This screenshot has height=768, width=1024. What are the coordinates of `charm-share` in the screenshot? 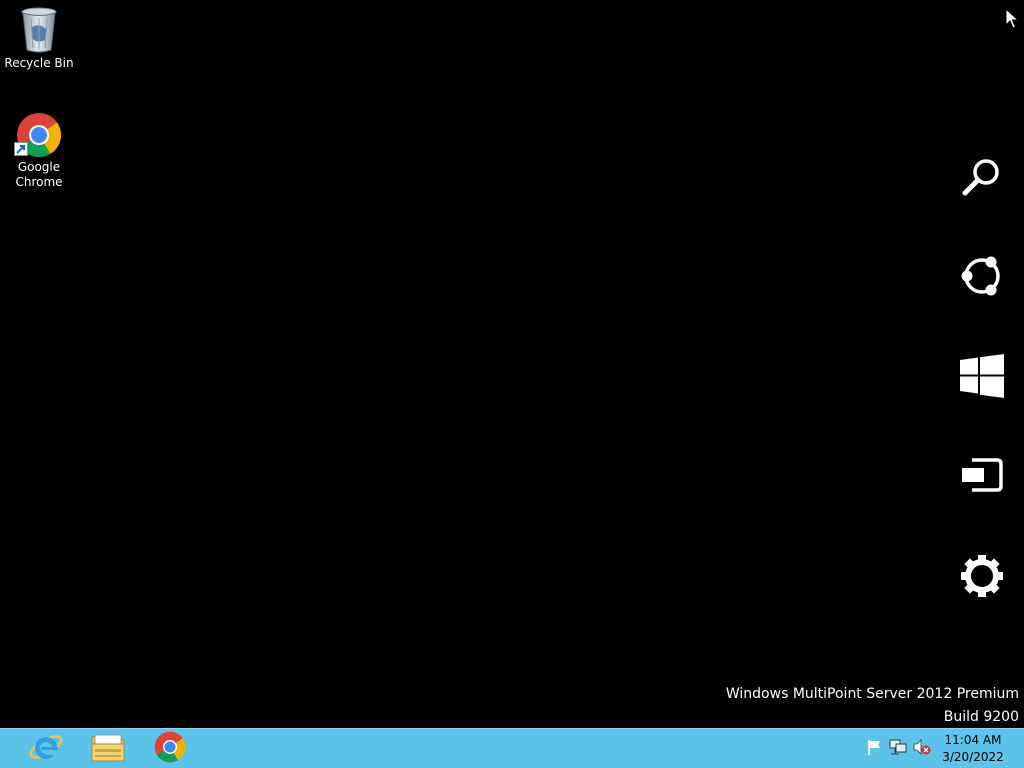 It's located at (982, 278).